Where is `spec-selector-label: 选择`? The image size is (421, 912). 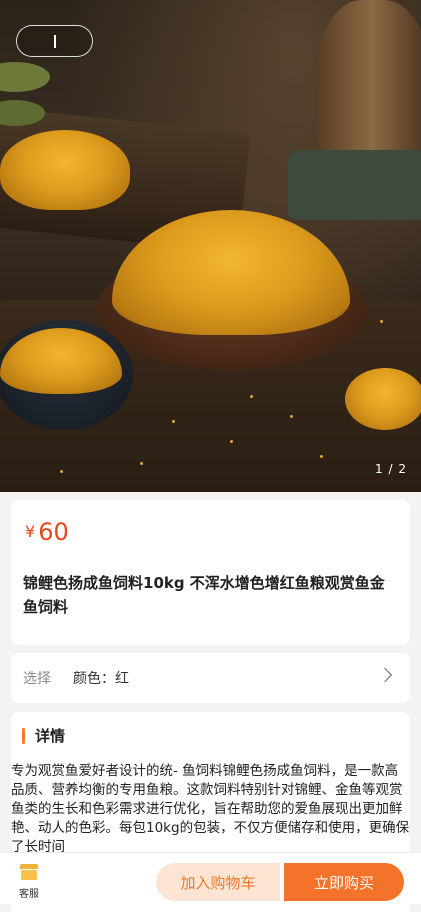 spec-selector-label: 选择 is located at coordinates (37, 679).